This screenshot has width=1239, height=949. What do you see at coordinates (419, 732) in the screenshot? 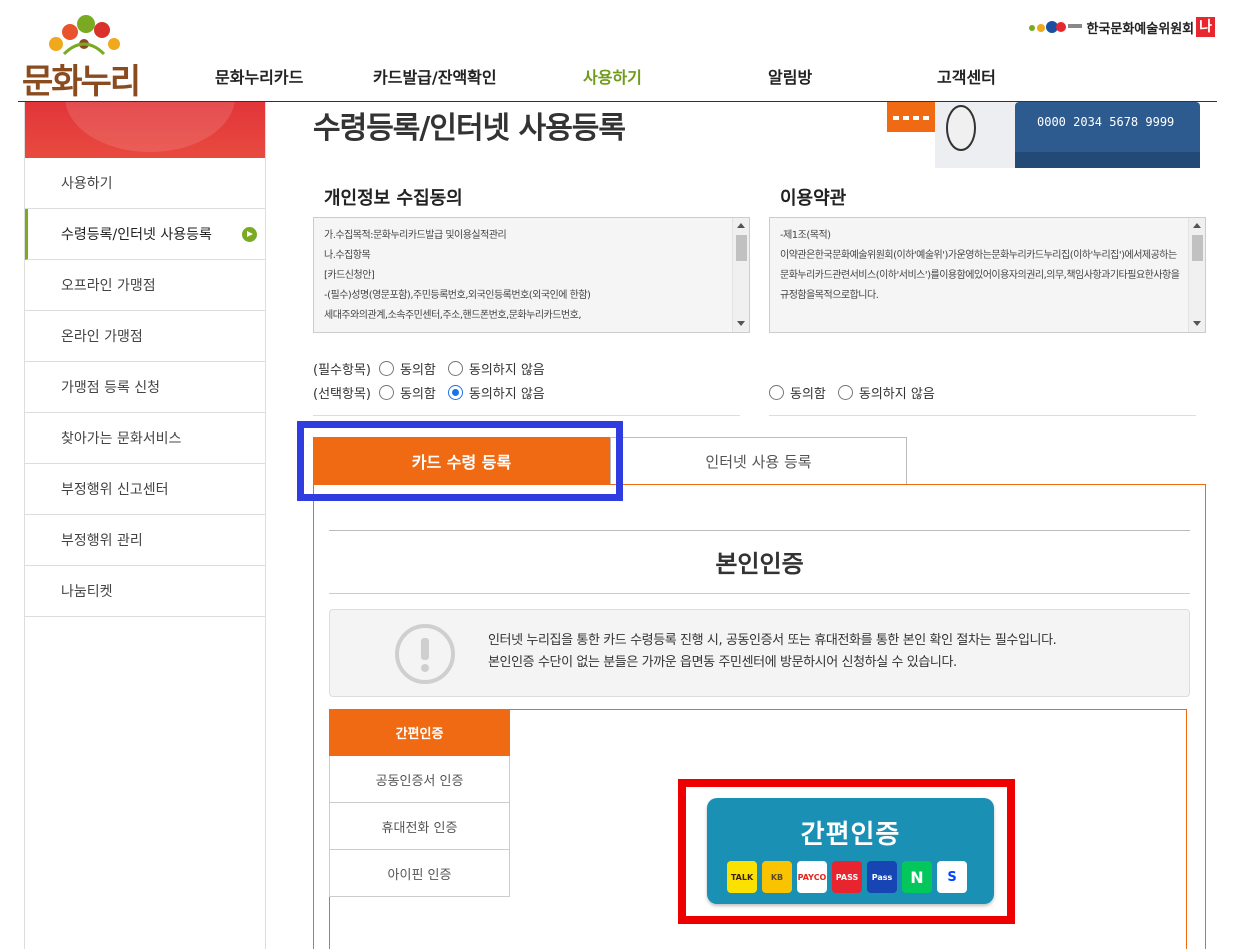
I see `auth-method-easy: 간편인증` at bounding box center [419, 732].